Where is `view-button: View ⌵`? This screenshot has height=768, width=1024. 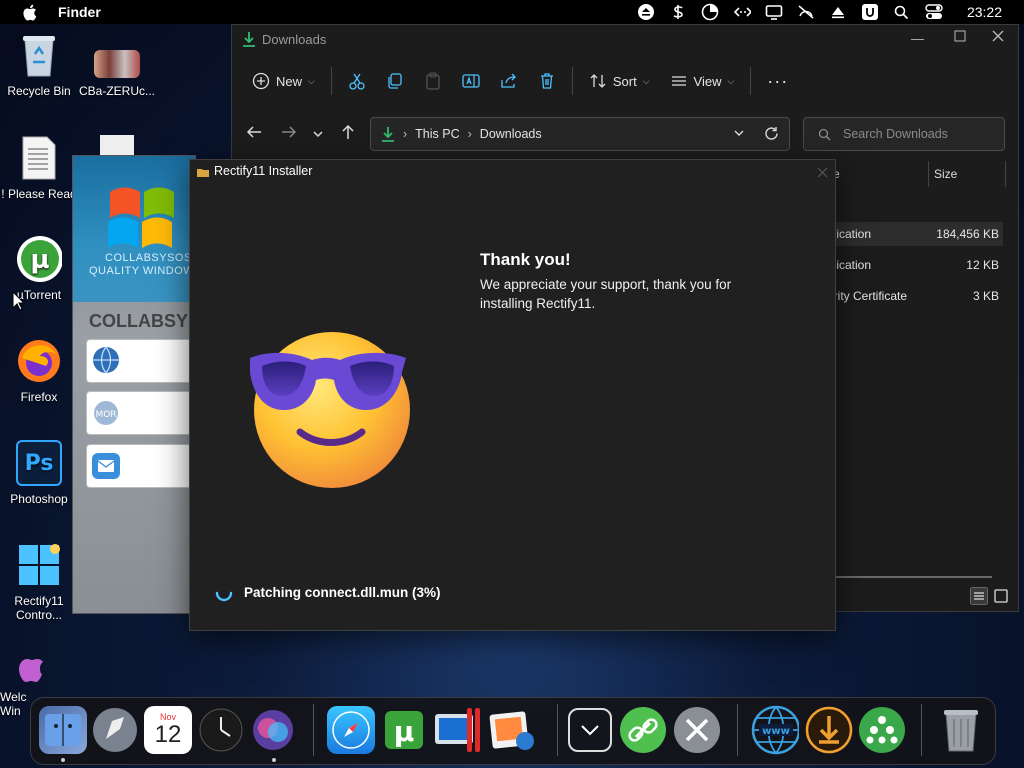 view-button: View ⌵ is located at coordinates (702, 81).